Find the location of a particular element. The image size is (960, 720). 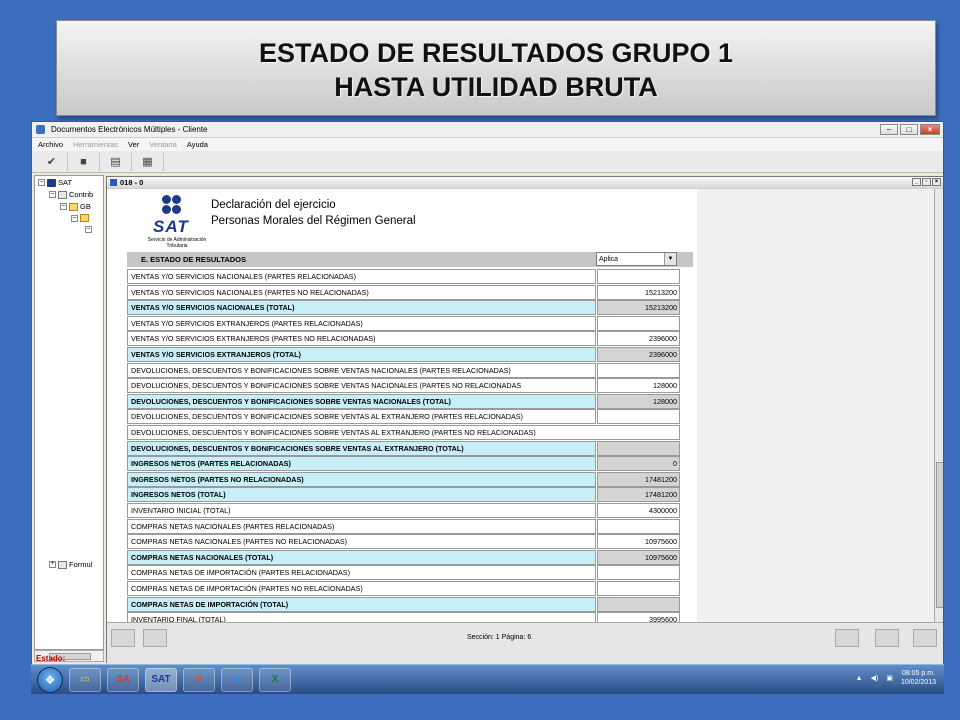

minimize-button: – is located at coordinates (889, 129).